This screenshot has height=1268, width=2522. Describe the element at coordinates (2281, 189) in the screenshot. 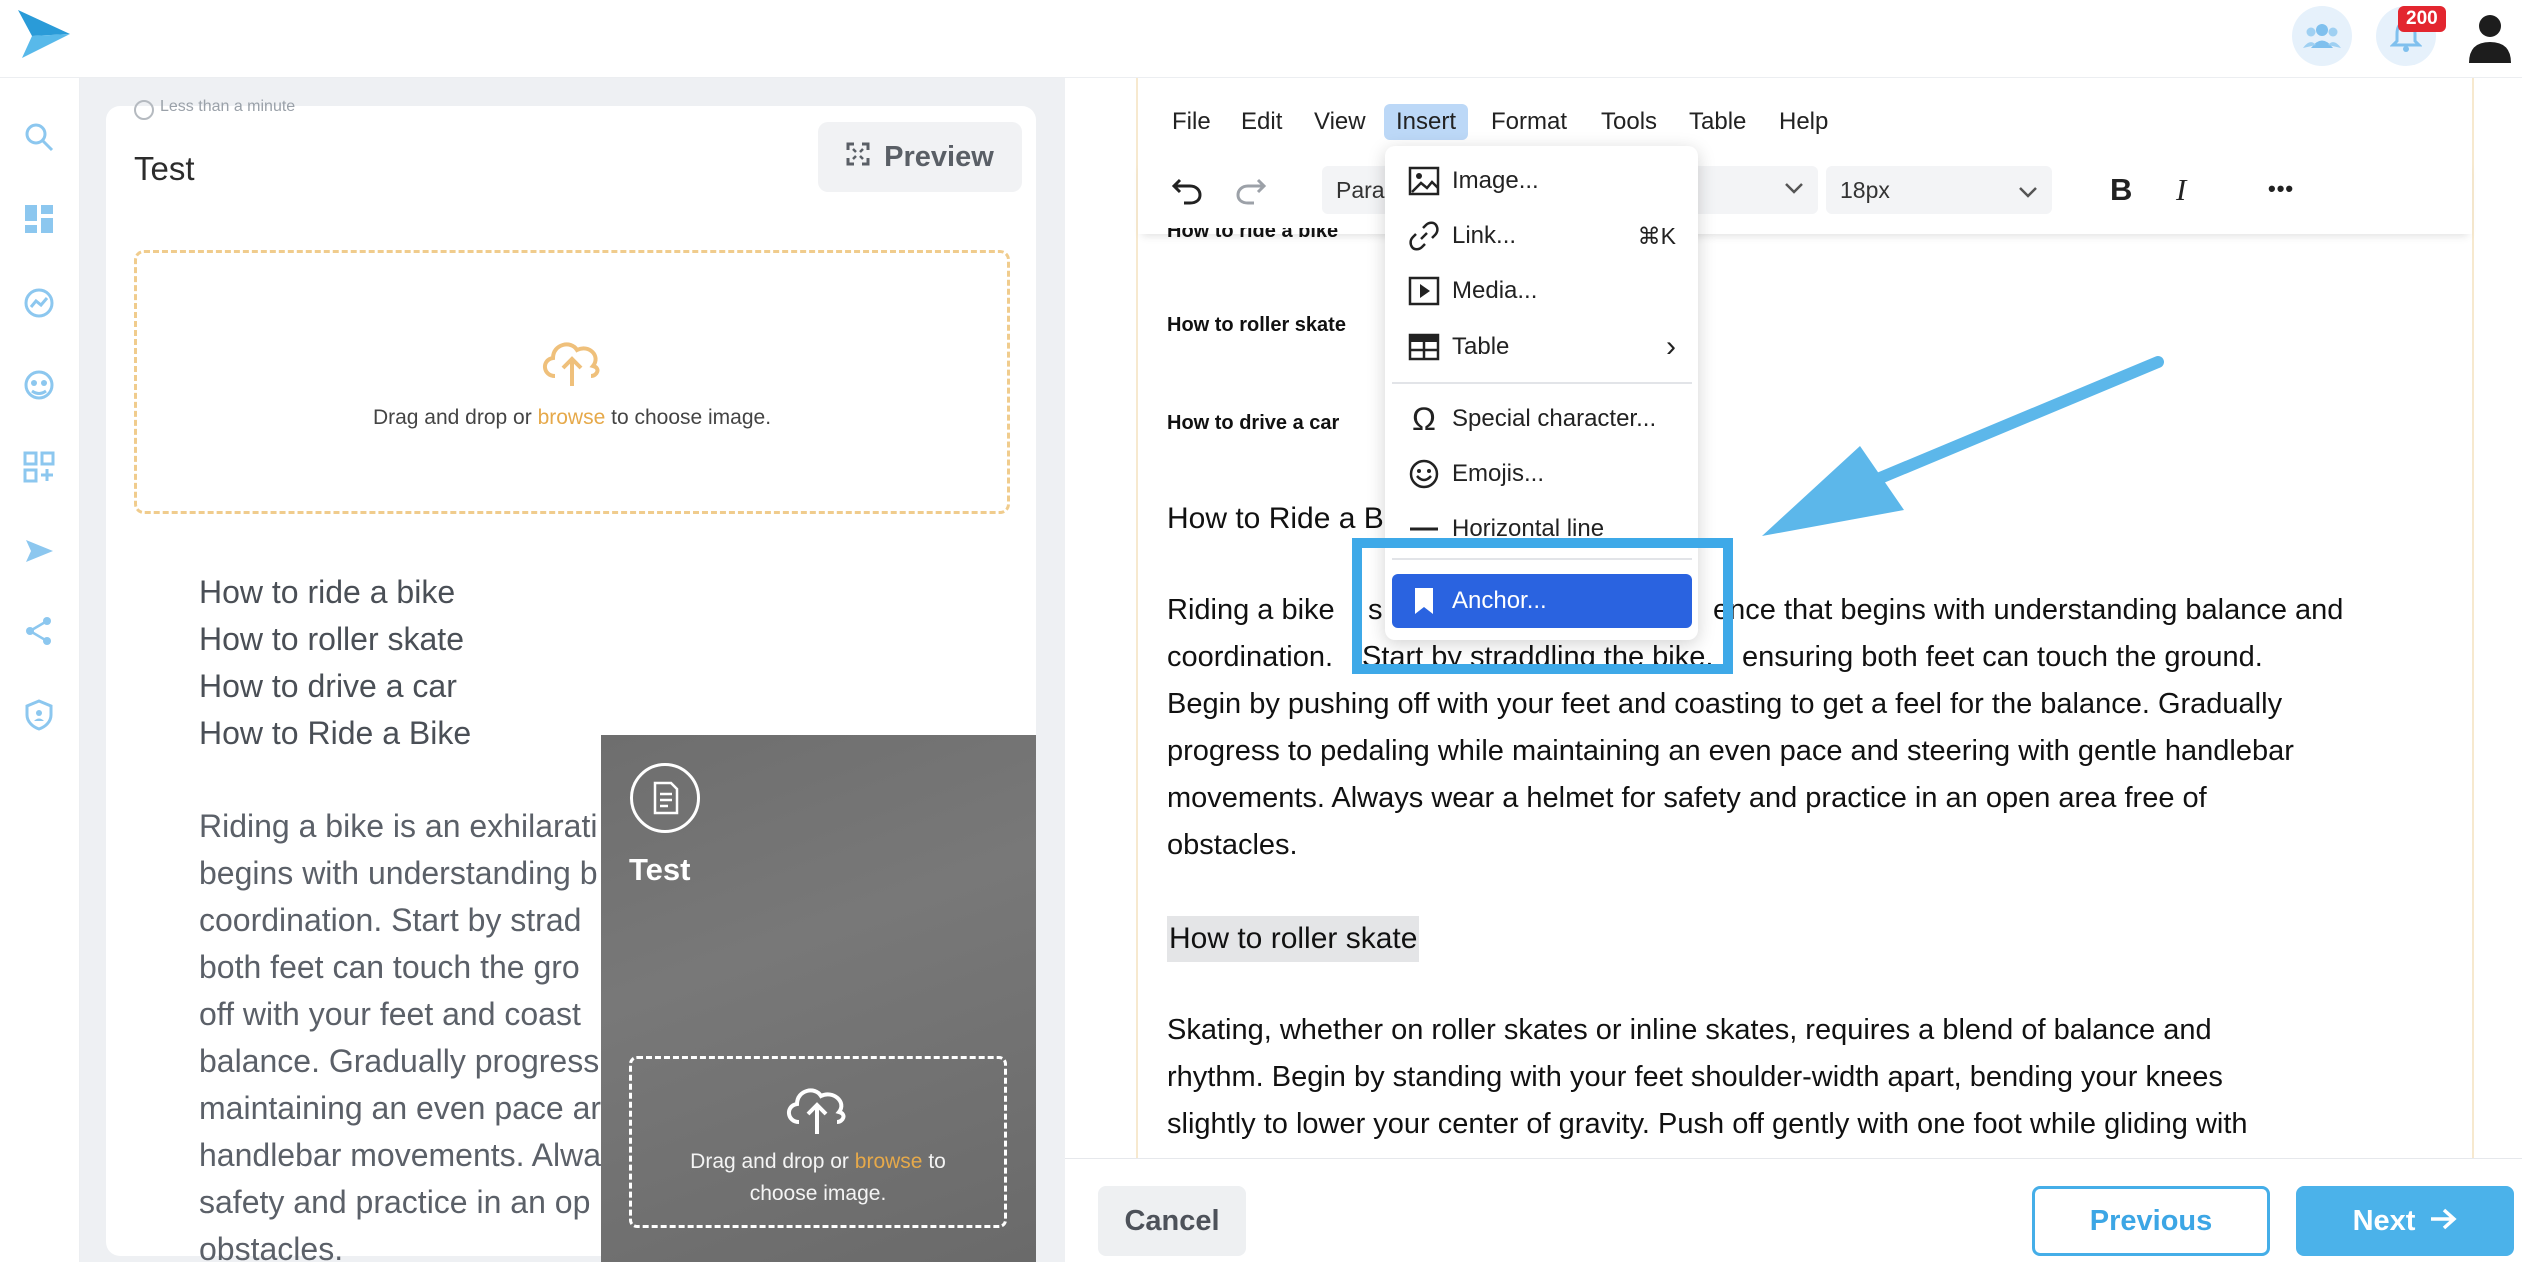

I see `more-button: •••` at that location.